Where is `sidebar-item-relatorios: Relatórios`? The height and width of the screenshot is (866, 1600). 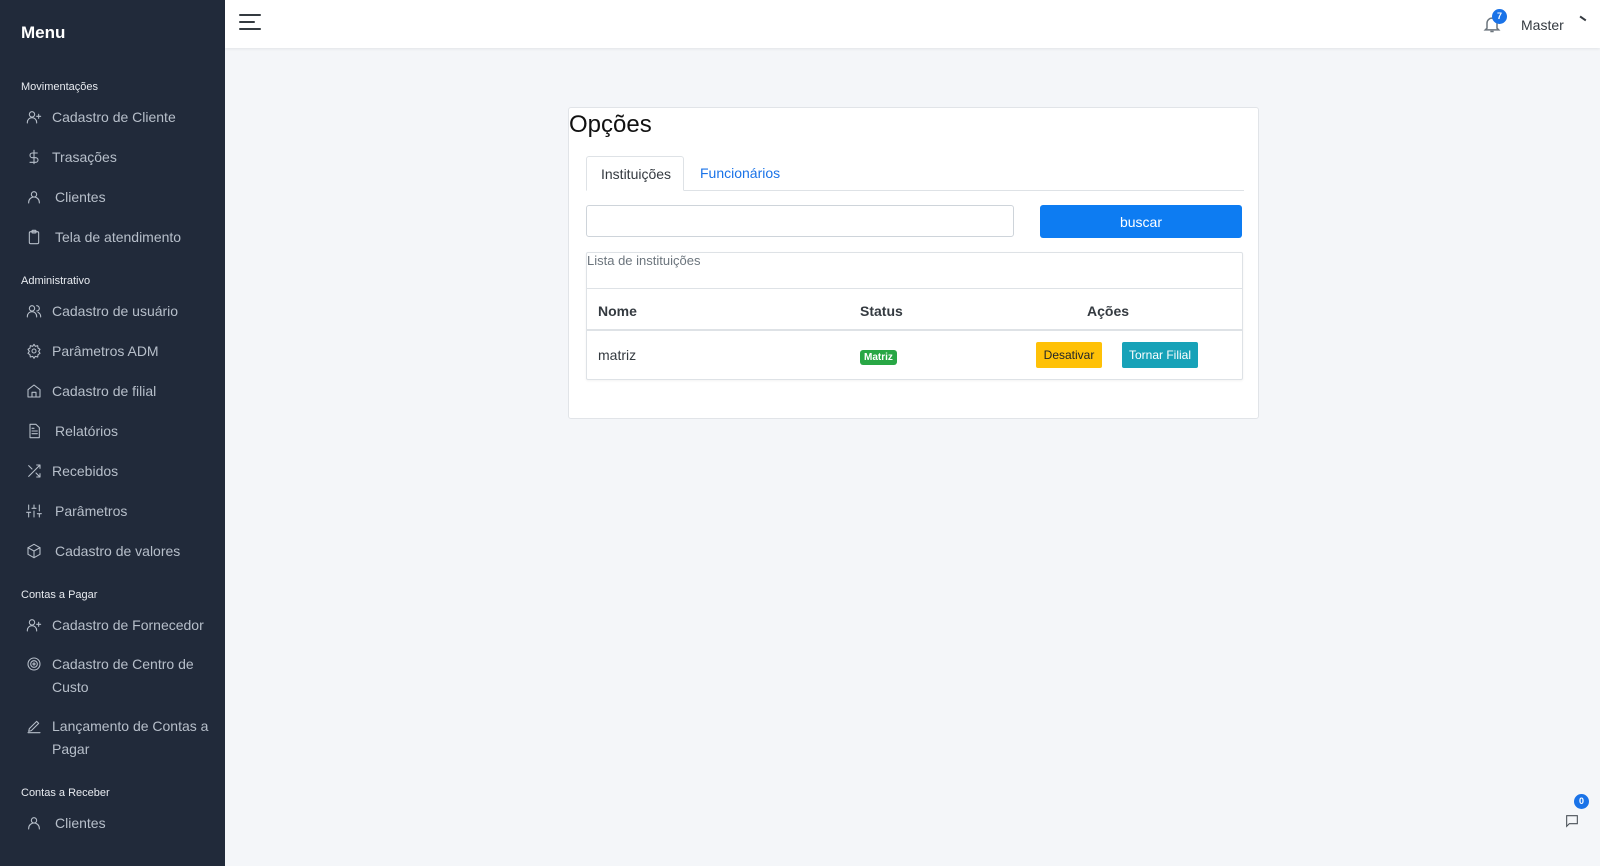
sidebar-item-relatorios: Relatórios is located at coordinates (112, 431).